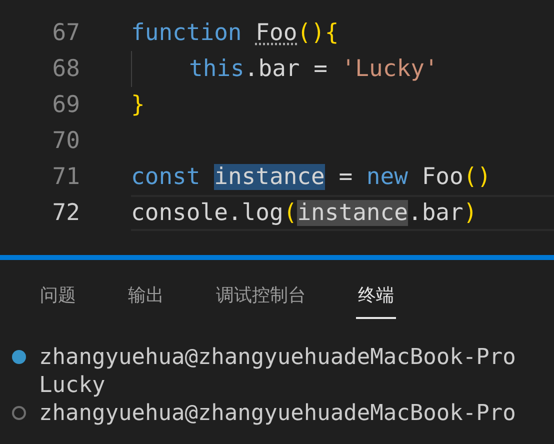  I want to click on line-number: 69, so click(65, 105).